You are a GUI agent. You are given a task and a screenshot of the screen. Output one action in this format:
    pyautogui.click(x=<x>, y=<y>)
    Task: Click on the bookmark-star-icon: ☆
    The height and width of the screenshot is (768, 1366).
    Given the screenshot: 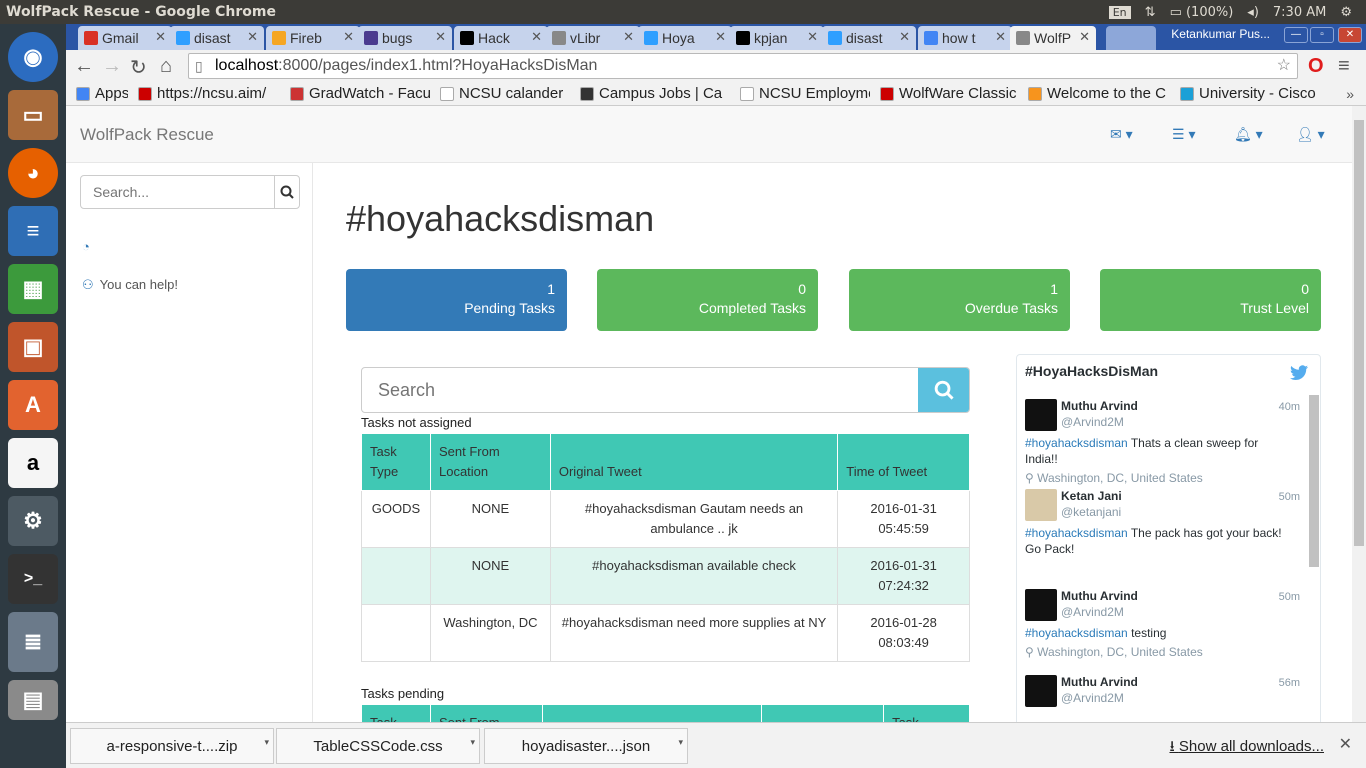 What is the action you would take?
    pyautogui.click(x=1284, y=66)
    